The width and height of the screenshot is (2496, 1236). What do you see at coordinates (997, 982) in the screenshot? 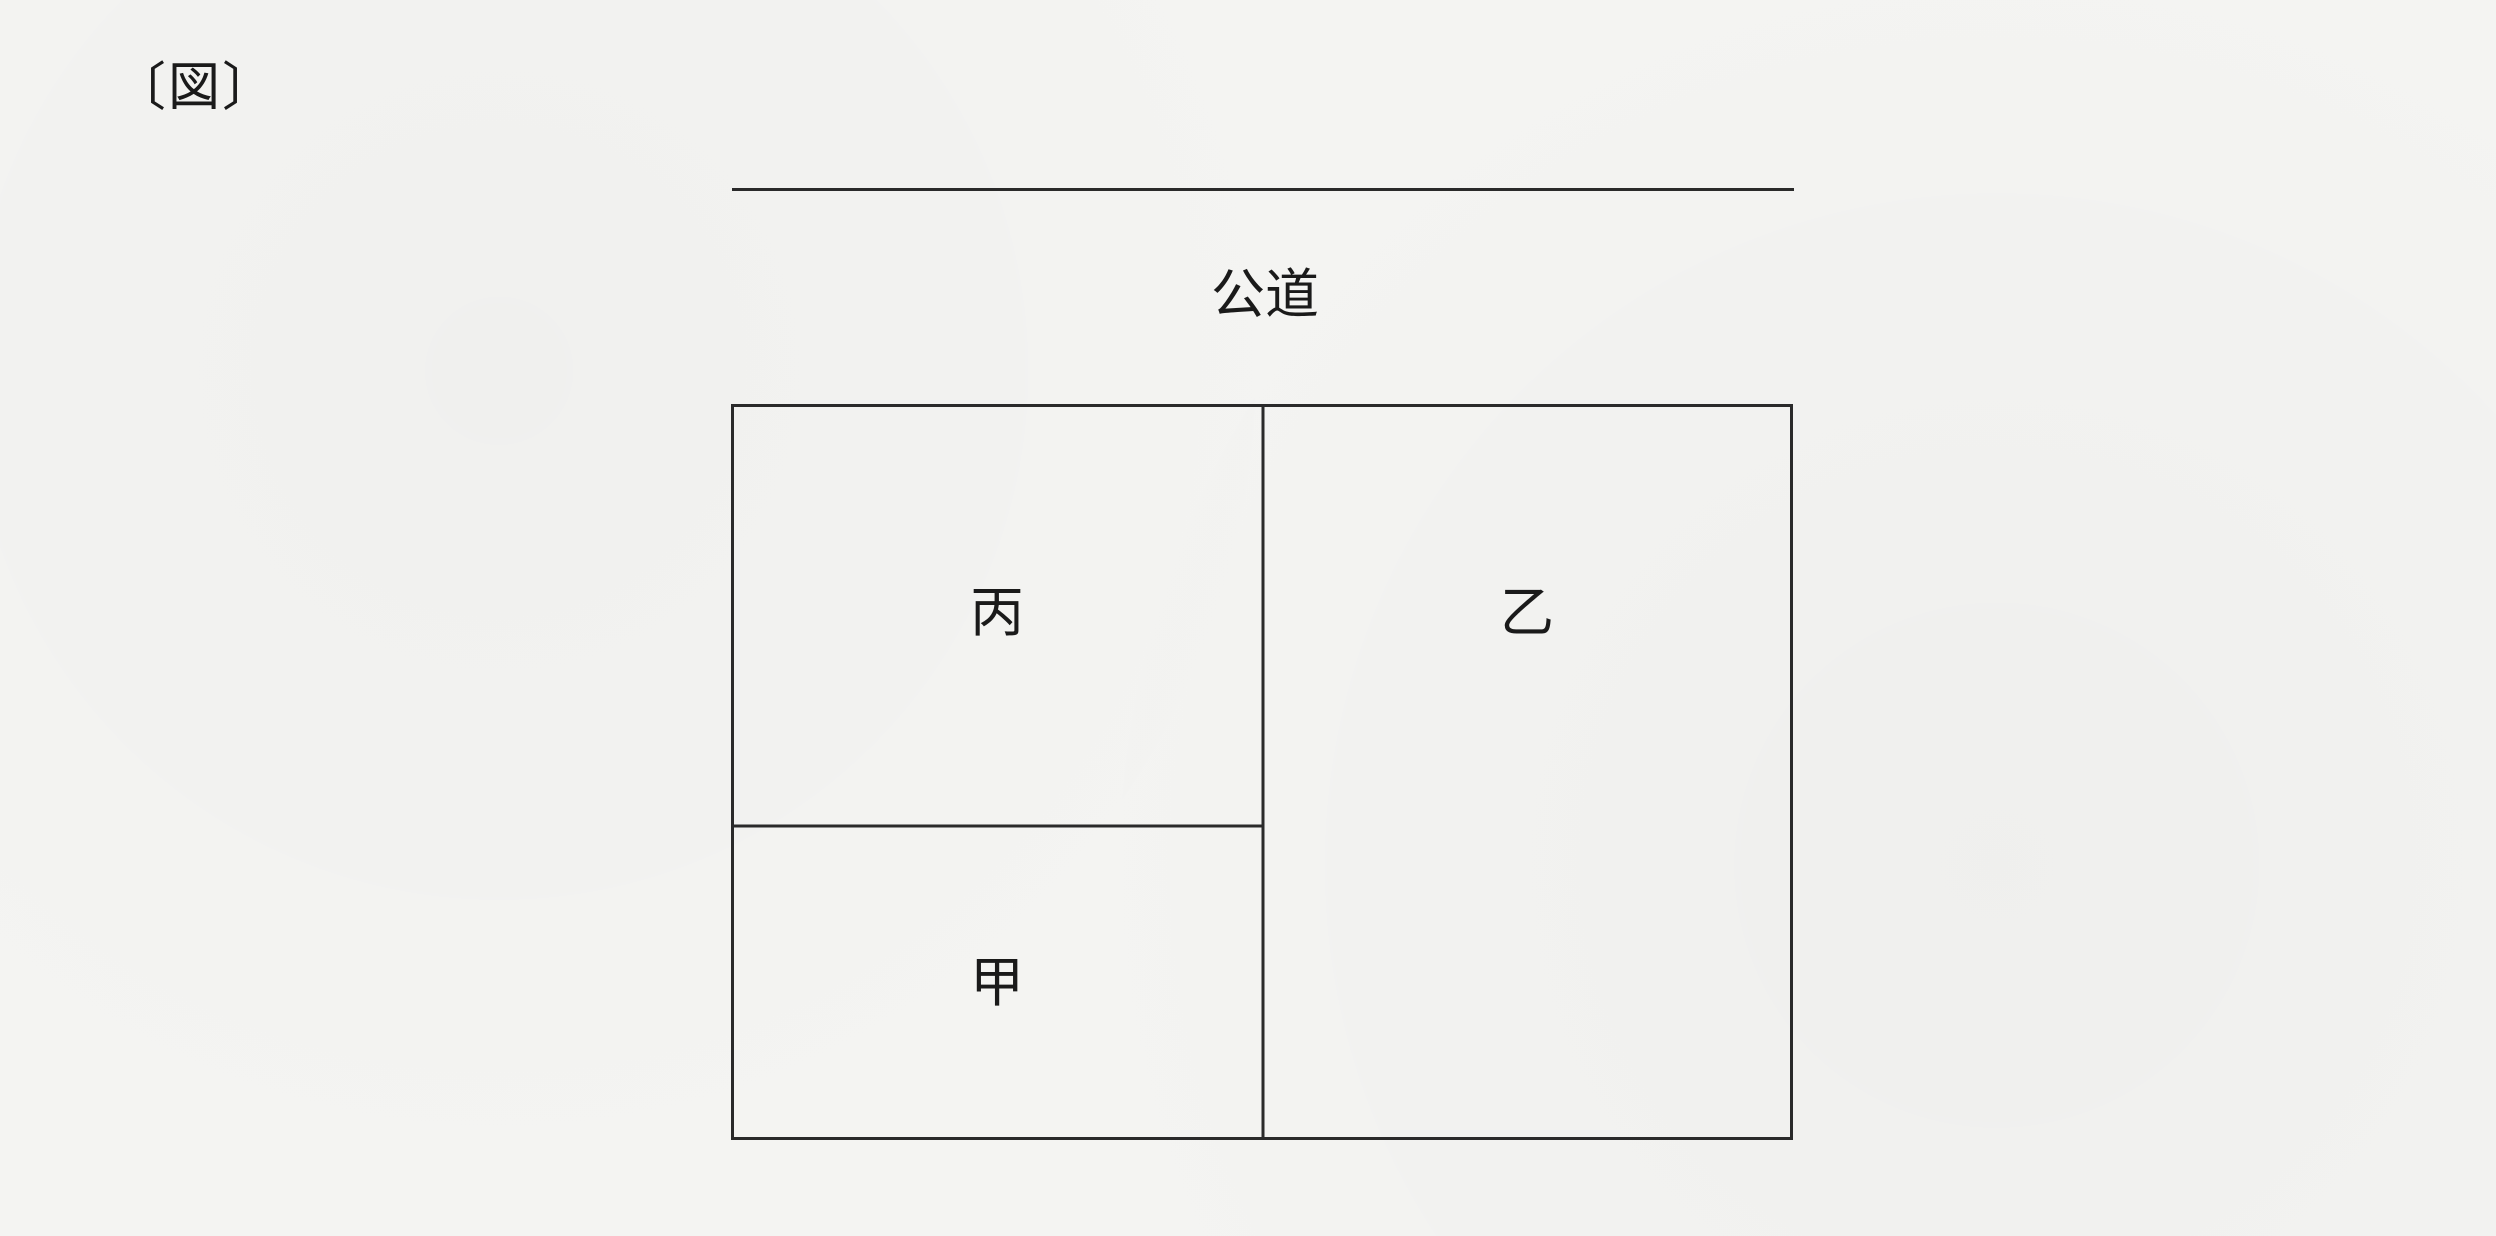
I see `lot-ko-label: 甲` at bounding box center [997, 982].